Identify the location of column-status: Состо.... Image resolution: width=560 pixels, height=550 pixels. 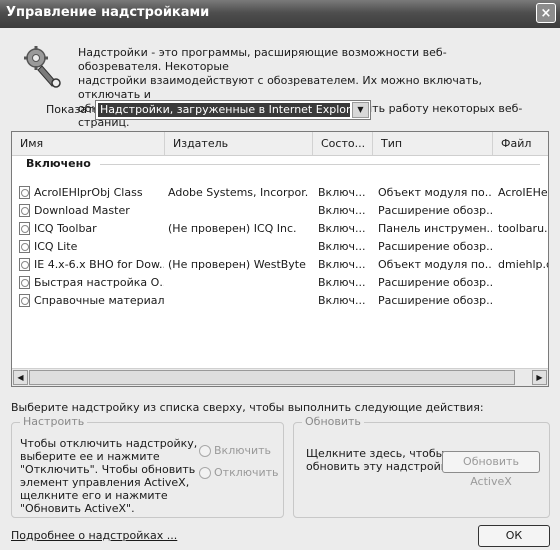
(343, 143).